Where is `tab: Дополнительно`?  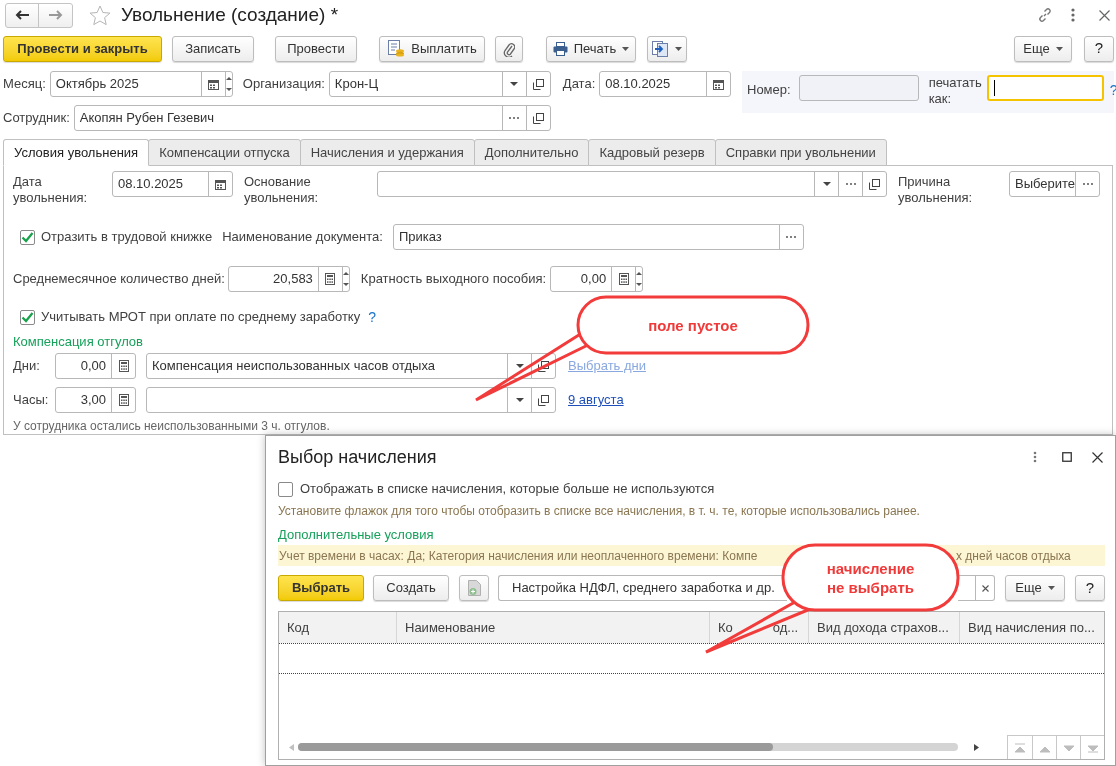
tab: Дополнительно is located at coordinates (531, 152).